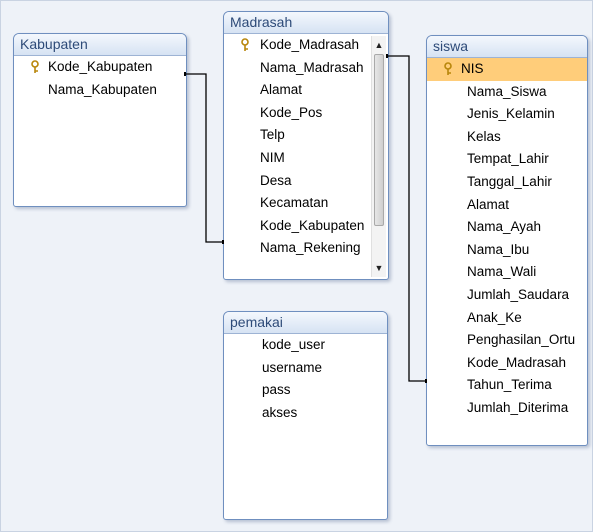 The height and width of the screenshot is (532, 593). I want to click on relation-madrasah-siswa, so click(406, 218).